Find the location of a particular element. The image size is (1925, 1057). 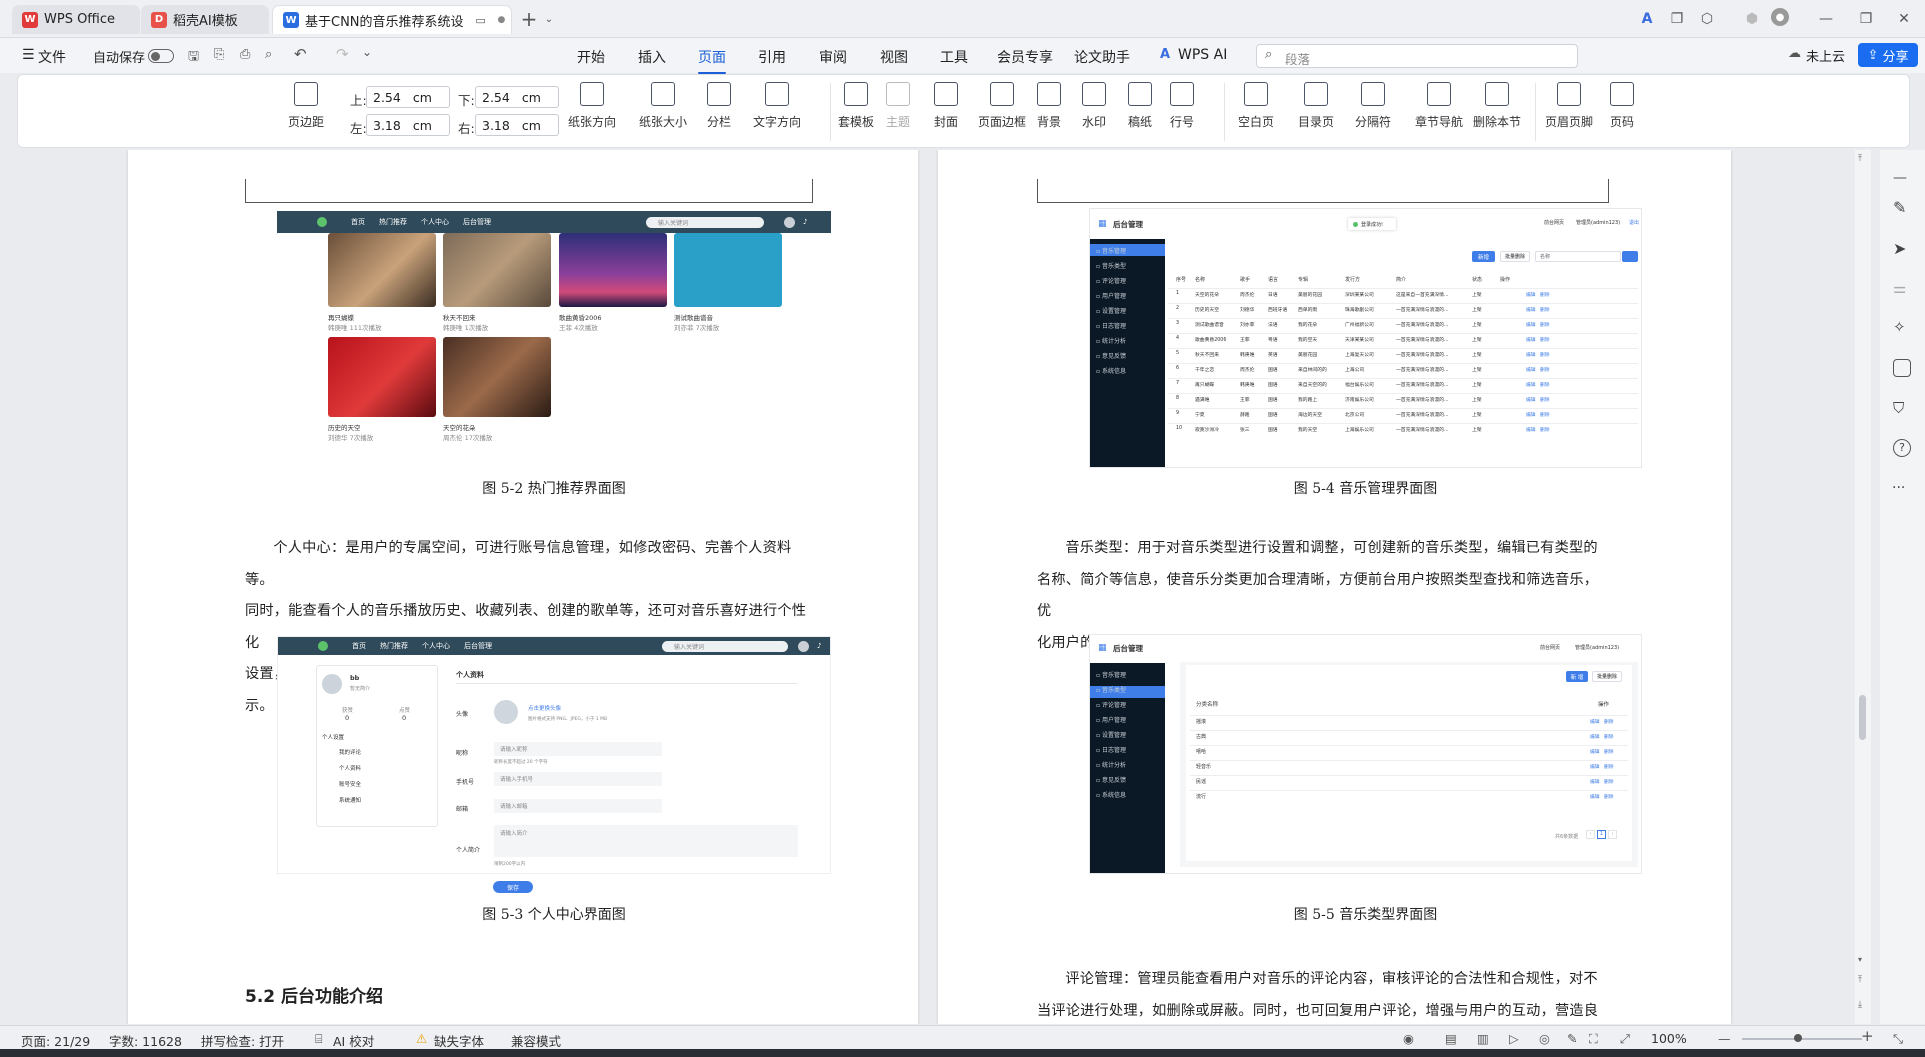

fullscreen-icon: ⤡ is located at coordinates (1898, 1039).